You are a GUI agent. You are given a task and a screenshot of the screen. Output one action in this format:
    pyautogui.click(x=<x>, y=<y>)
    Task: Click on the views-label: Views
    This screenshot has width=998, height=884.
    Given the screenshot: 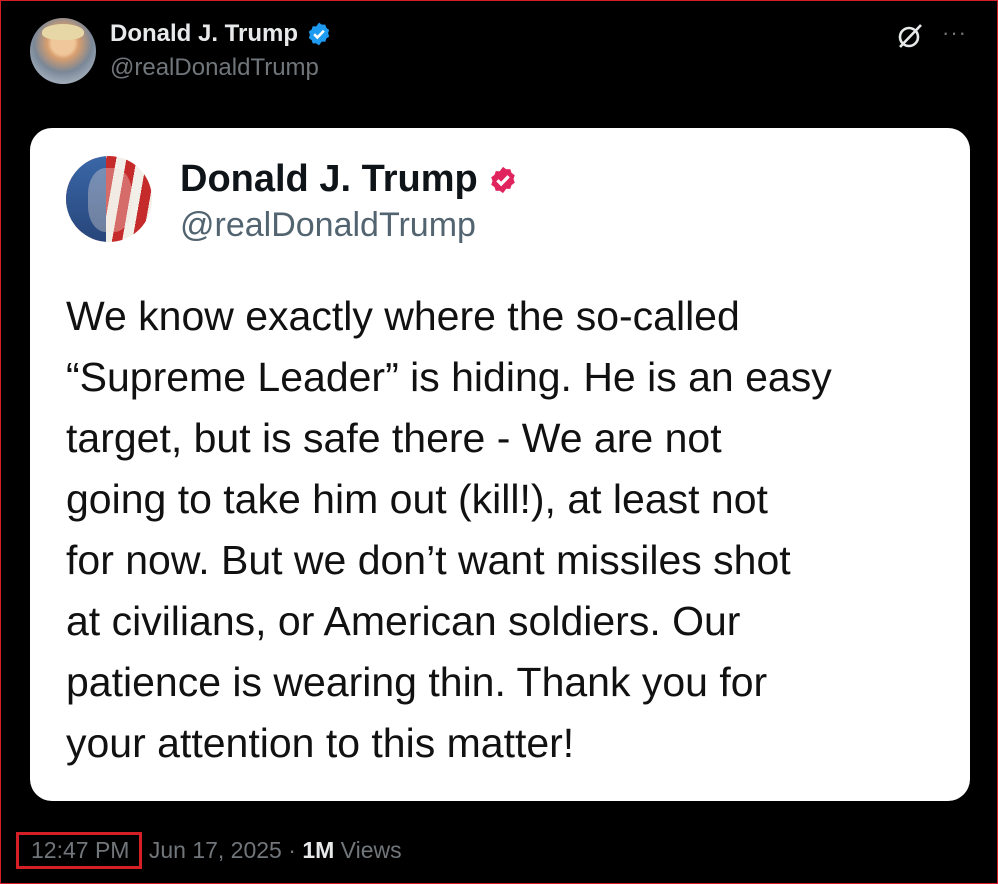 What is the action you would take?
    pyautogui.click(x=371, y=850)
    